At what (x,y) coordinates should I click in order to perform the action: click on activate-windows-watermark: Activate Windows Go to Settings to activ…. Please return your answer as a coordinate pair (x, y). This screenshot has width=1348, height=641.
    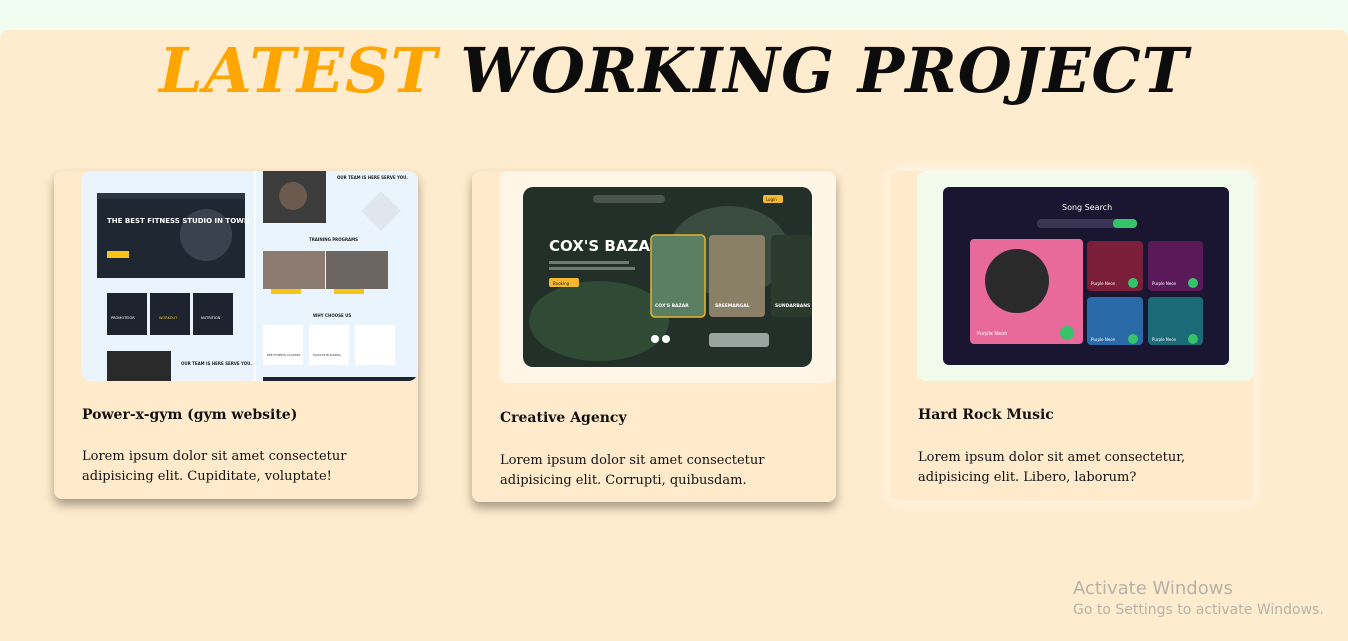
    Looking at the image, I should click on (1198, 598).